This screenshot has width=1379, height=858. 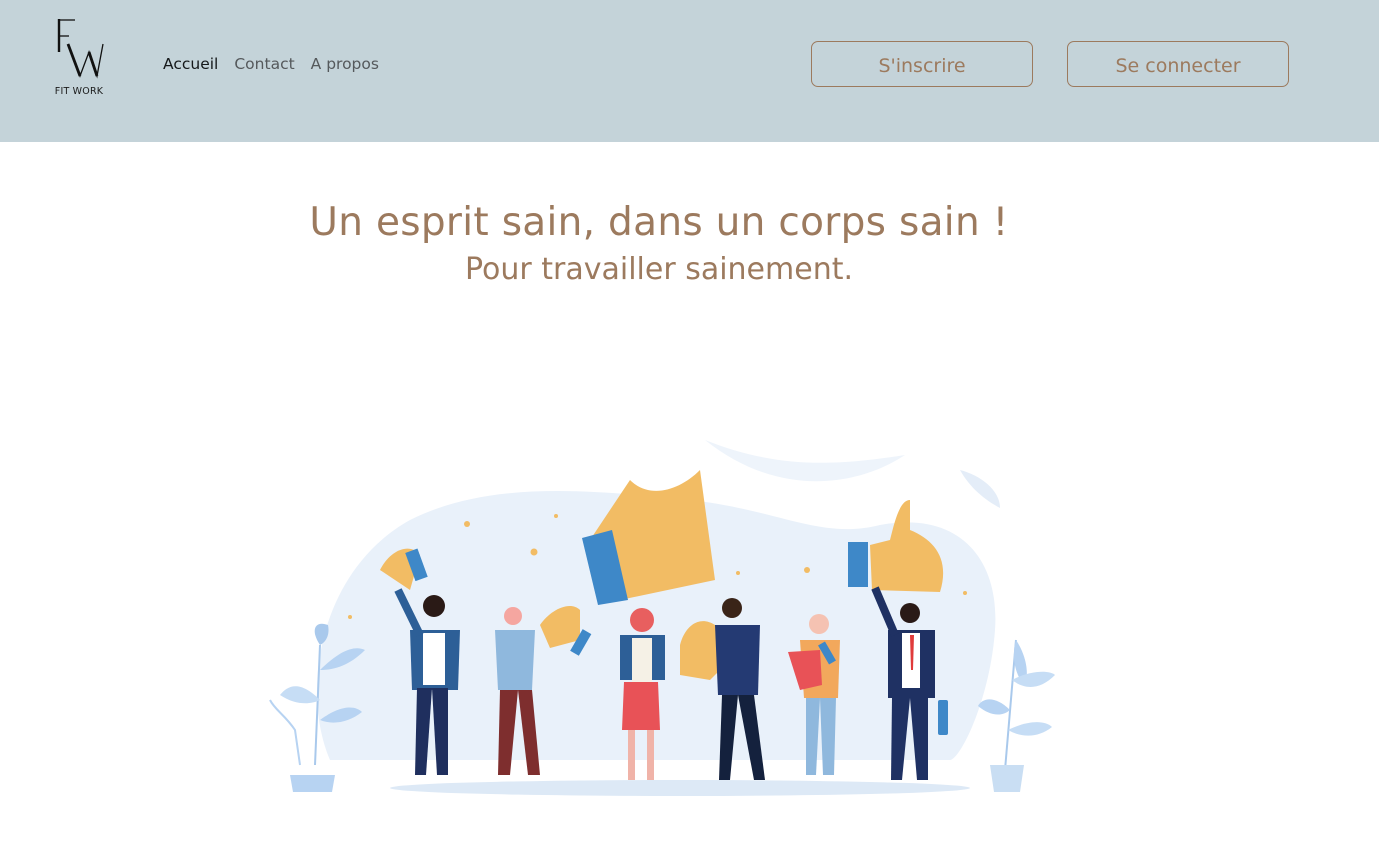 I want to click on nav-link-accueil: Accueil, so click(x=190, y=64).